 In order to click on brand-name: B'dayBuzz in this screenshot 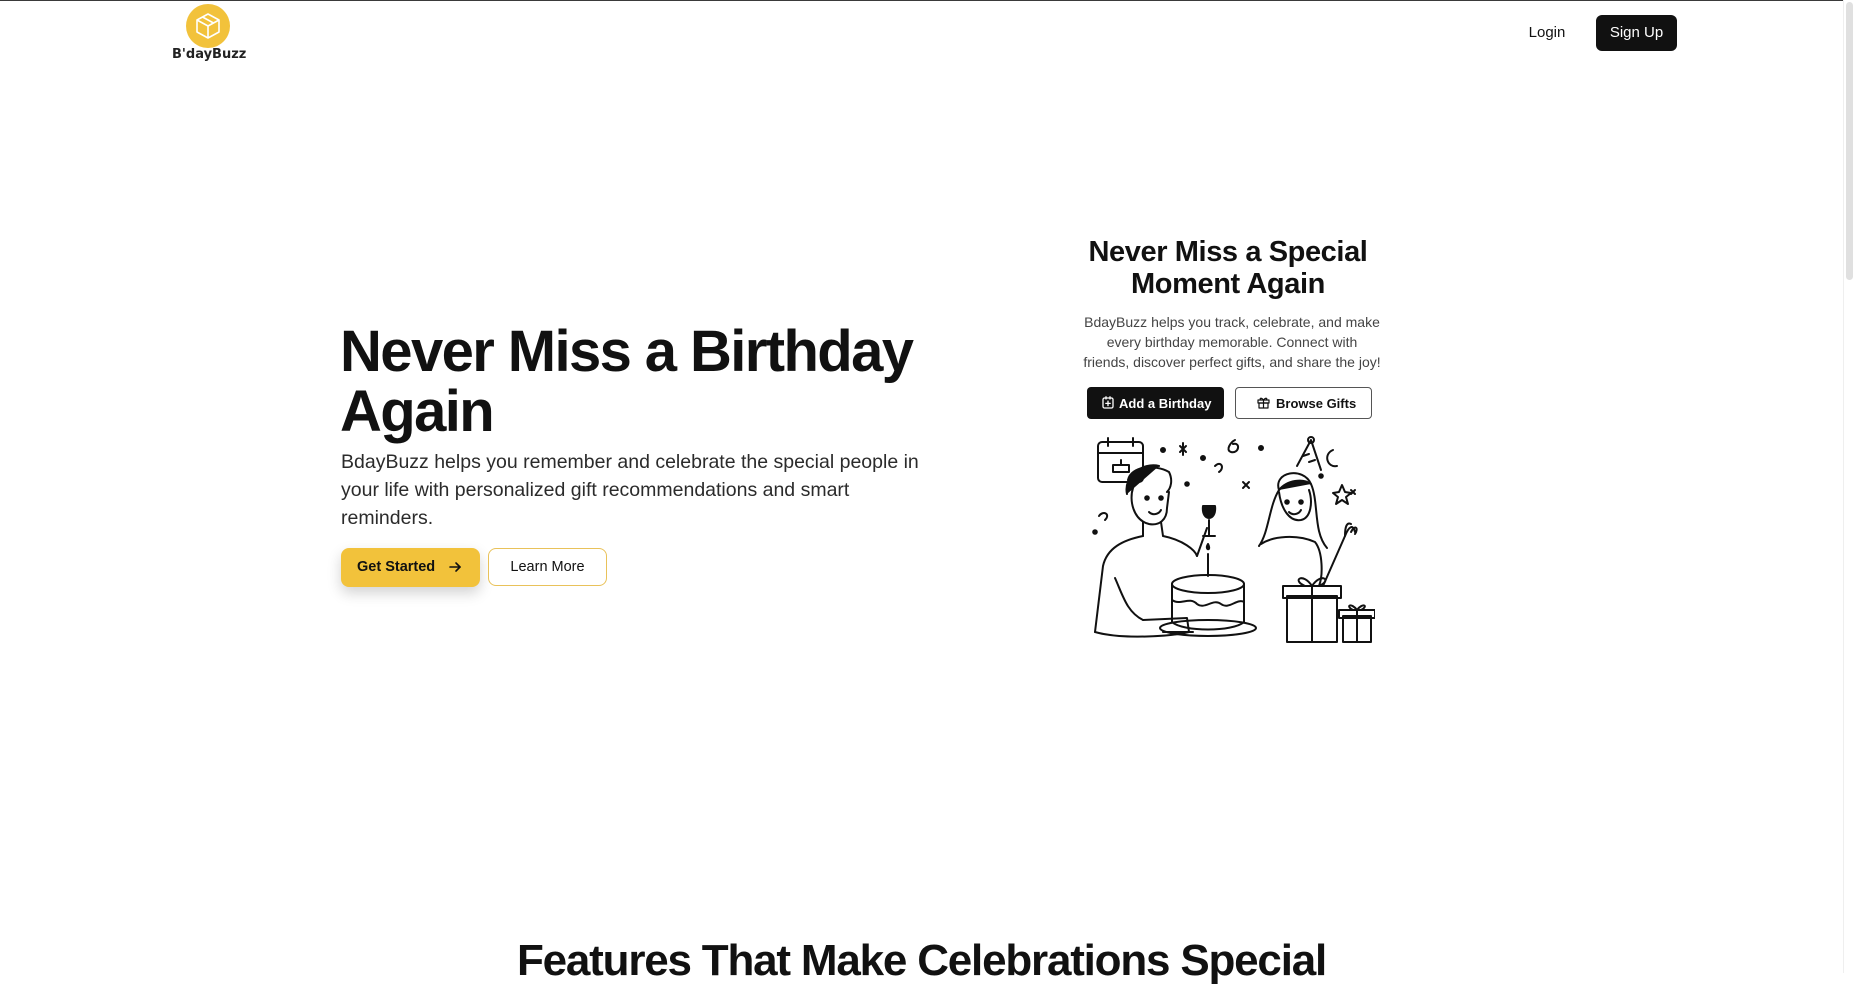, I will do `click(209, 54)`.